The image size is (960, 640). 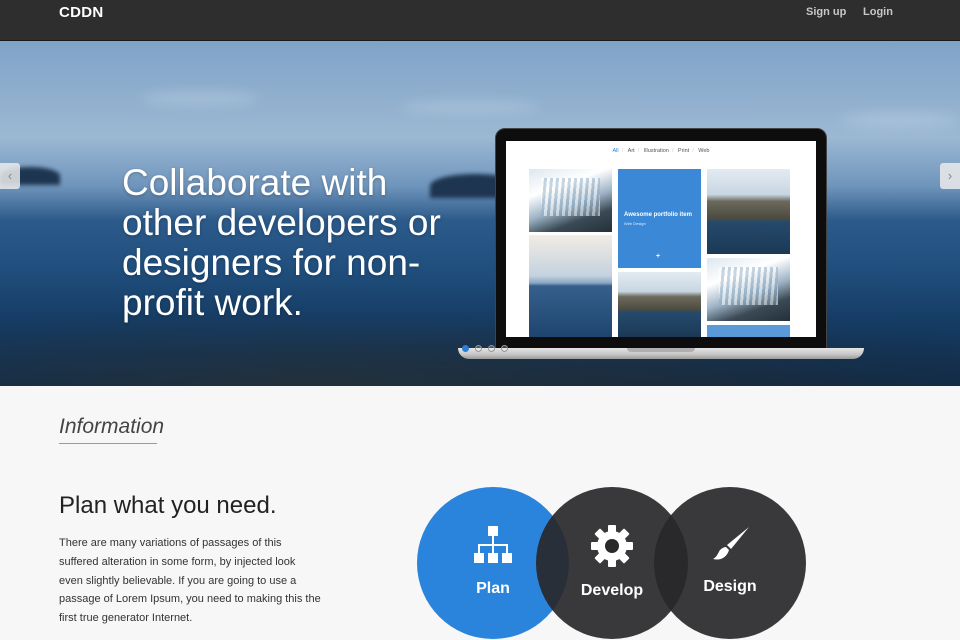 What do you see at coordinates (658, 215) in the screenshot?
I see `featured-title: Awesome portfolio item` at bounding box center [658, 215].